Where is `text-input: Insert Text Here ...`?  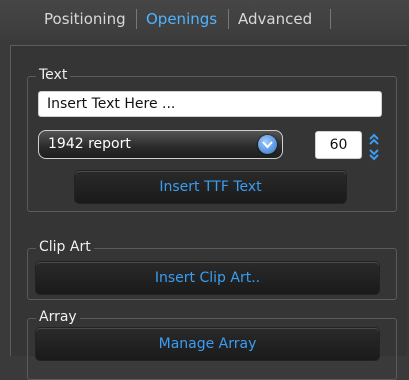
text-input: Insert Text Here ... is located at coordinates (210, 104).